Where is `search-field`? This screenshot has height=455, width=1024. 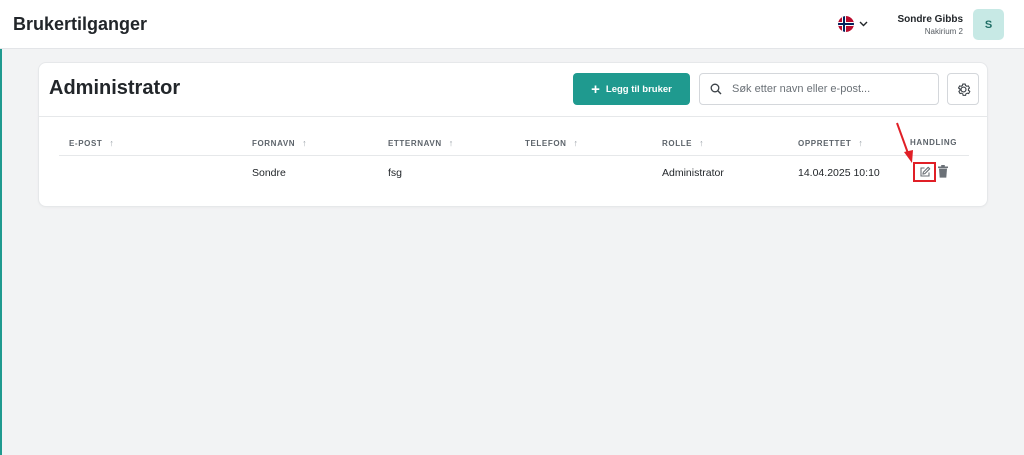 search-field is located at coordinates (819, 89).